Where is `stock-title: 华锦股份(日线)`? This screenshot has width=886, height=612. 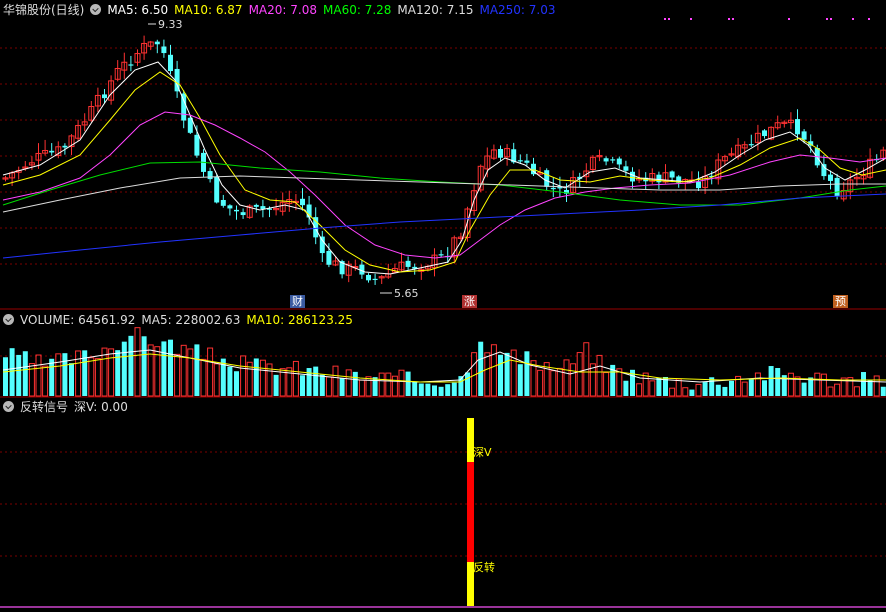
stock-title: 华锦股份(日线) is located at coordinates (44, 10).